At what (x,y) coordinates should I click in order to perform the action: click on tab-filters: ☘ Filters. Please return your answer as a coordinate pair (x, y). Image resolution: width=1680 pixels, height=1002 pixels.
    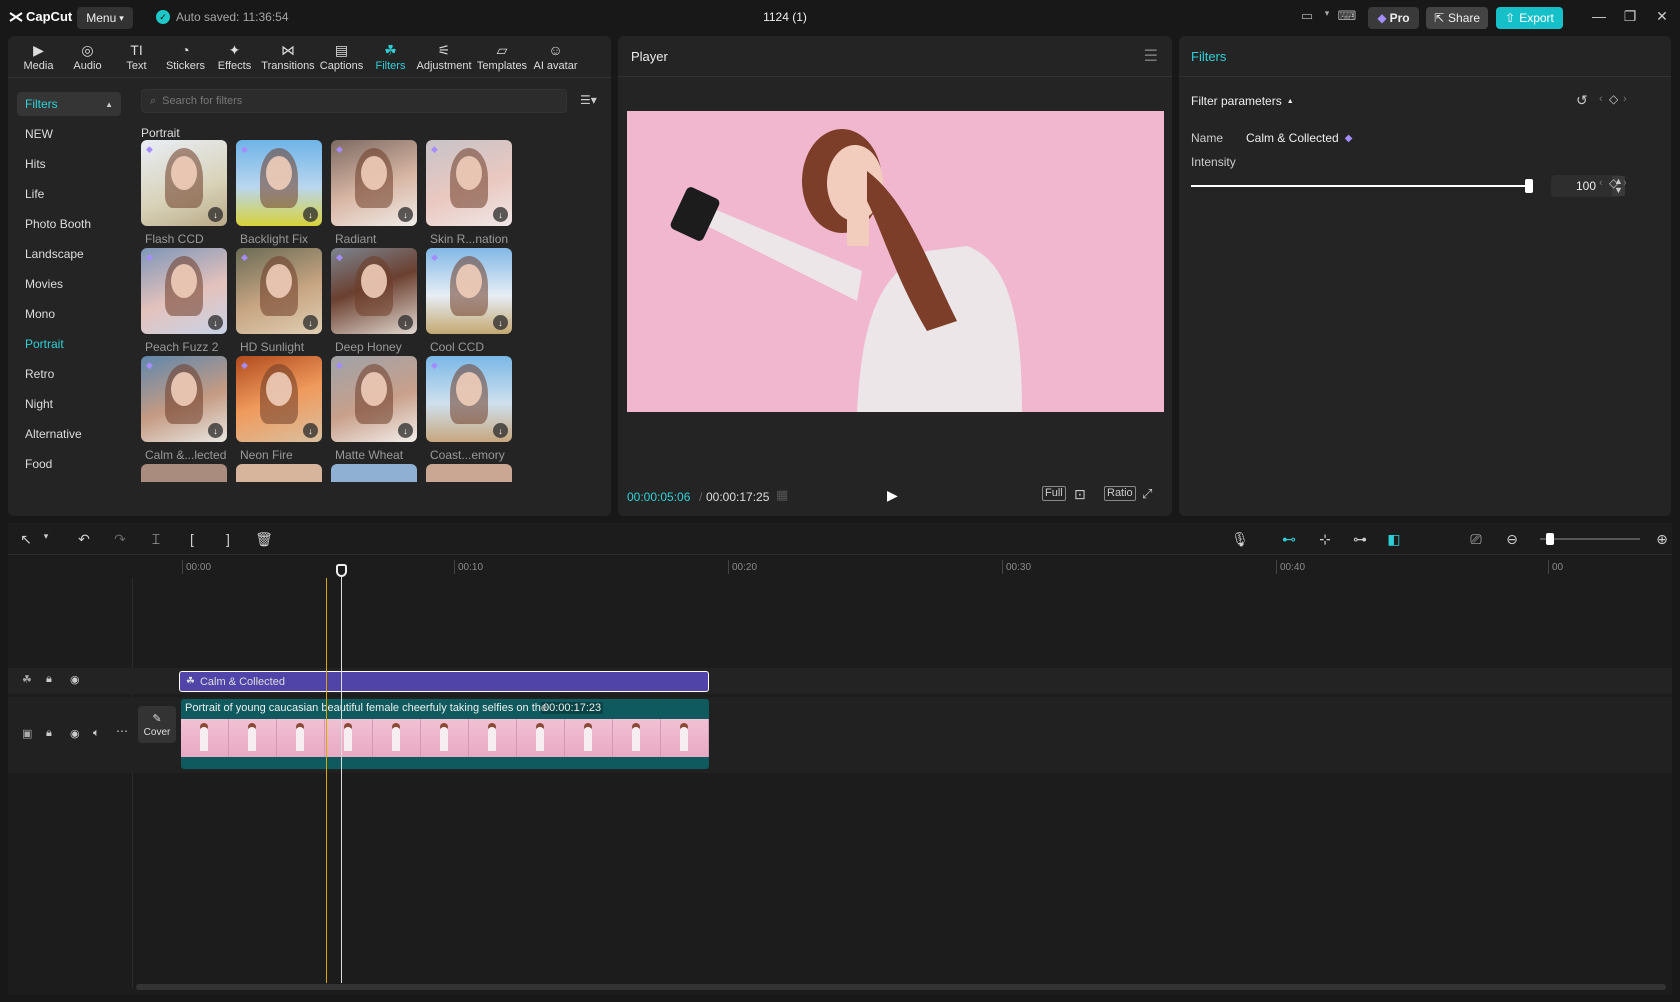
    Looking at the image, I should click on (390, 57).